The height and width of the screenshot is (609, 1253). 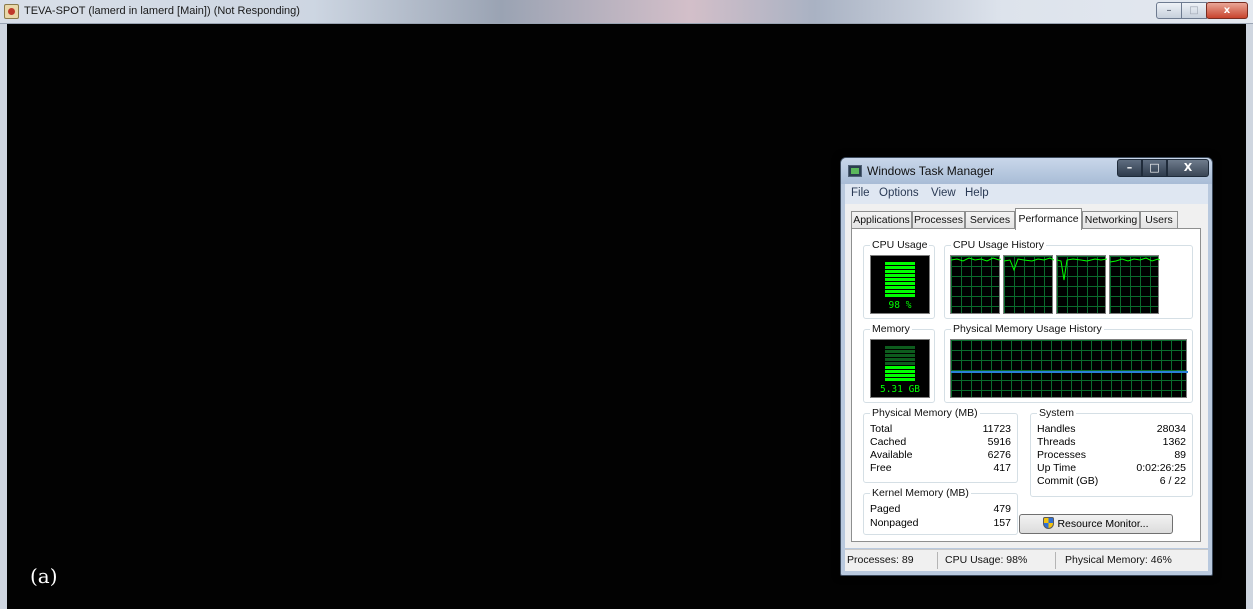 What do you see at coordinates (3, 316) in the screenshot?
I see `app-frame-left` at bounding box center [3, 316].